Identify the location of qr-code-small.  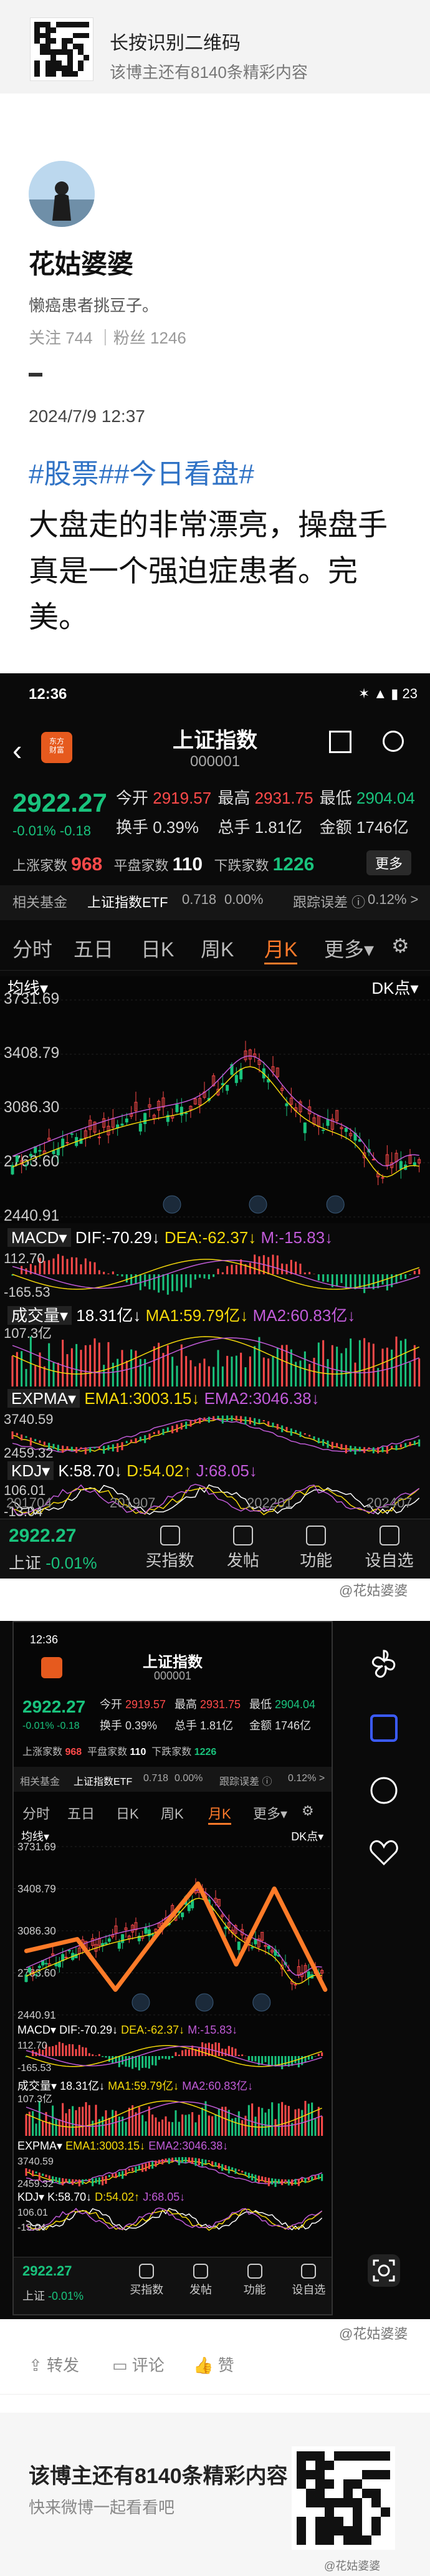
(61, 49).